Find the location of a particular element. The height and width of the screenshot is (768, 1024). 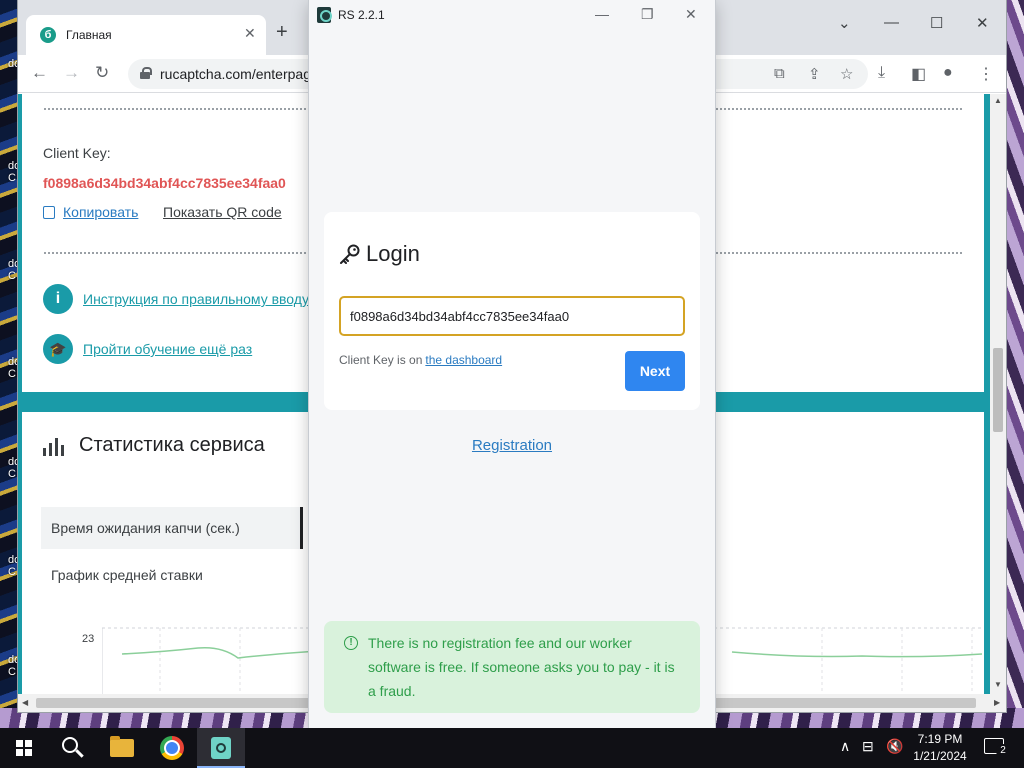

wait-time-tab: Время ожидания капчи (сек.) is located at coordinates (172, 528).